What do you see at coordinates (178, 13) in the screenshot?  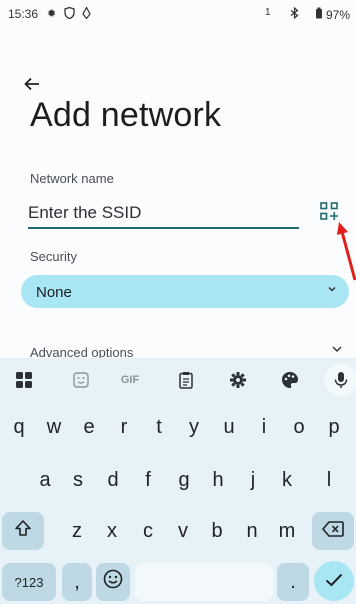 I see `status-bar: 15:36 ✹ 1 97%` at bounding box center [178, 13].